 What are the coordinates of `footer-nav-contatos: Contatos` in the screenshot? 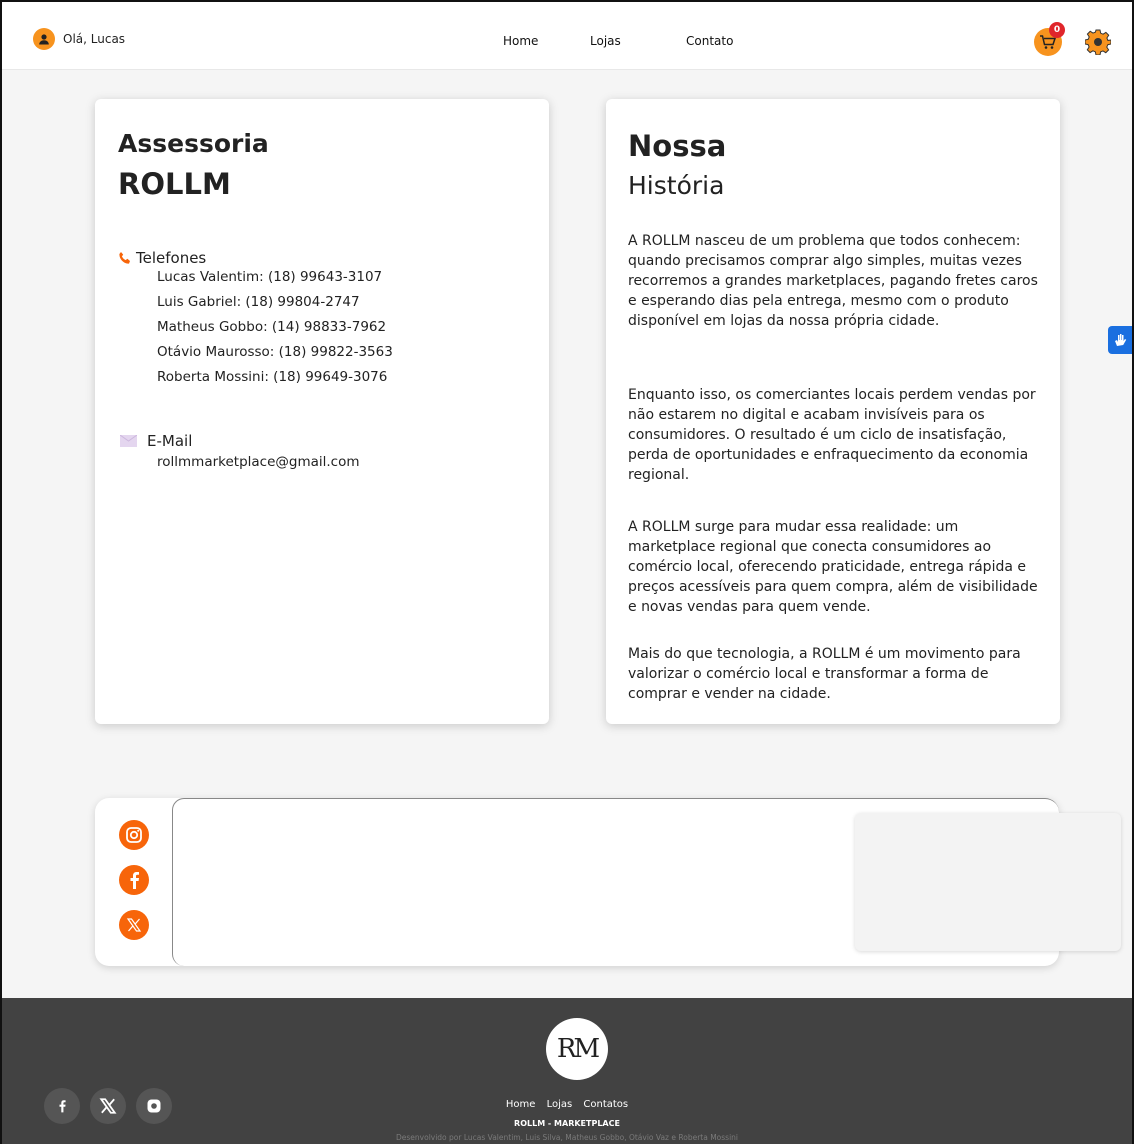 It's located at (605, 1104).